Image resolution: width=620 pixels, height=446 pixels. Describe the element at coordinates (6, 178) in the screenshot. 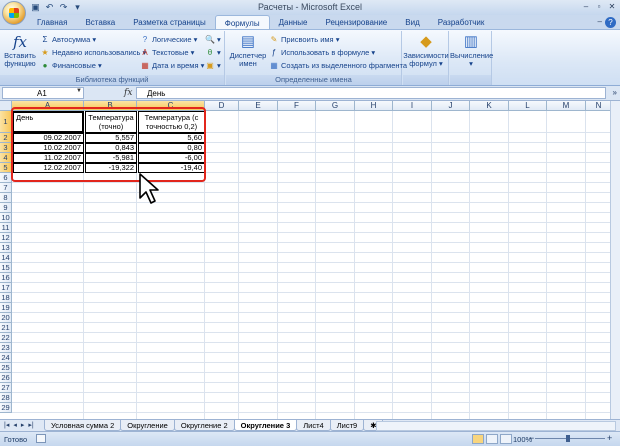

I see `row-header: 6` at that location.